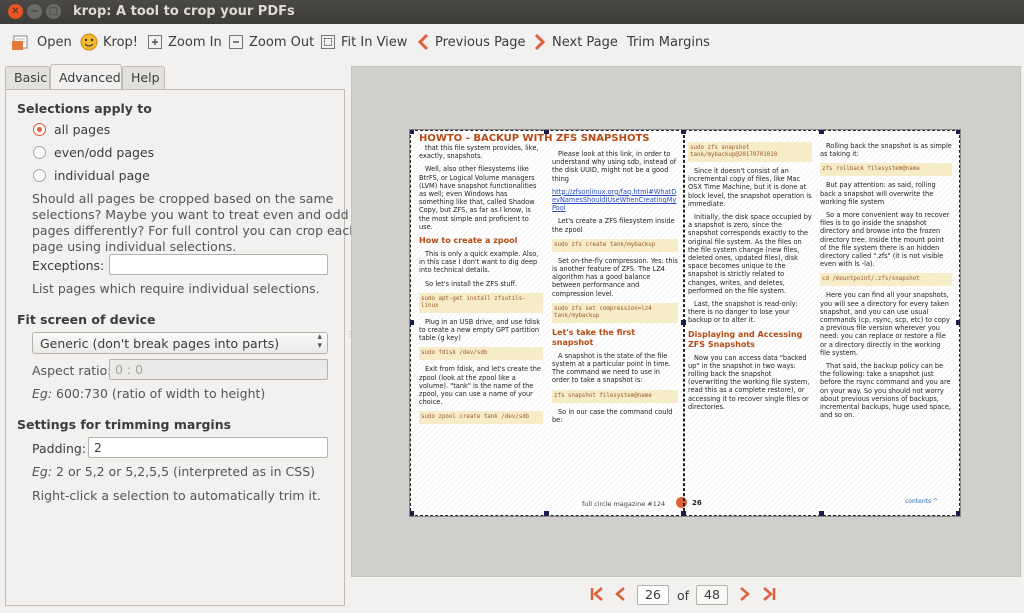 The height and width of the screenshot is (613, 1024). I want to click on fit-in-view-button: Fit In View, so click(363, 42).